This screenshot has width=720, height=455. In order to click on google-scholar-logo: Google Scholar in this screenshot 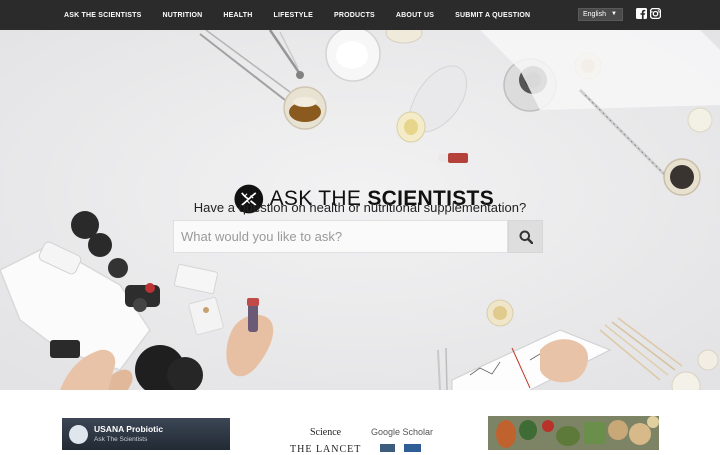, I will do `click(402, 432)`.